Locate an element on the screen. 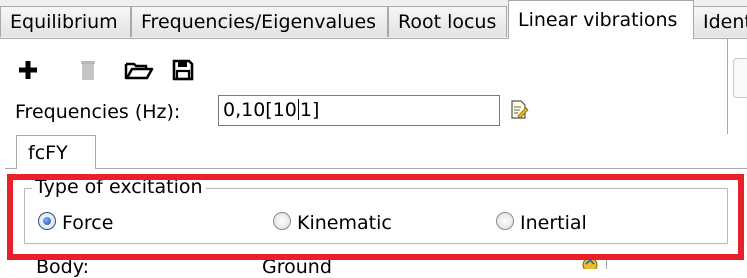  tab-label: Equilibrium is located at coordinates (64, 22).